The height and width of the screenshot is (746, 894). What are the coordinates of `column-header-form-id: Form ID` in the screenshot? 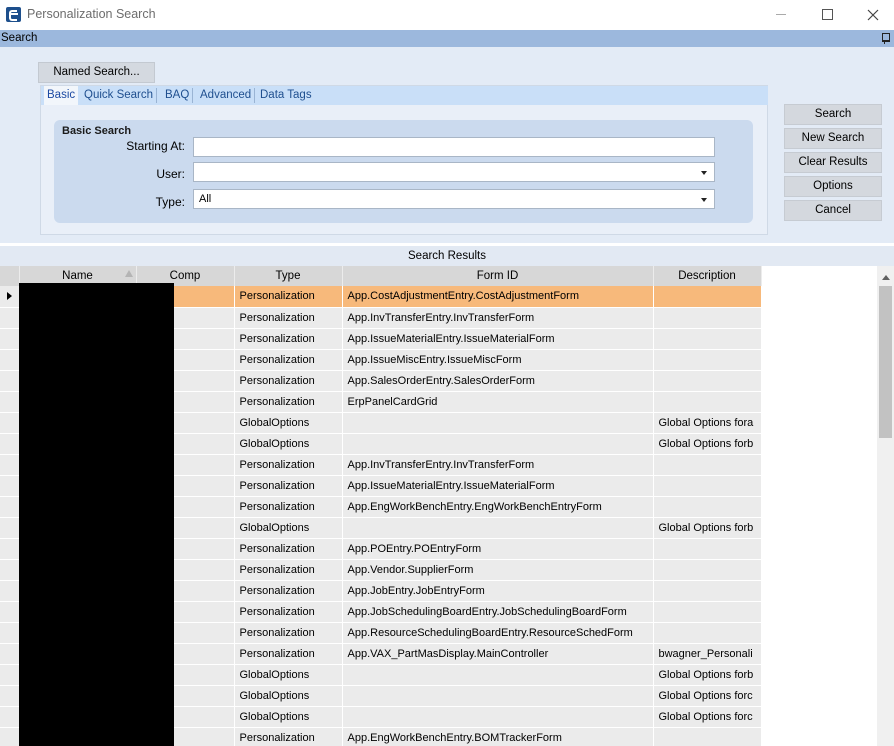 It's located at (498, 276).